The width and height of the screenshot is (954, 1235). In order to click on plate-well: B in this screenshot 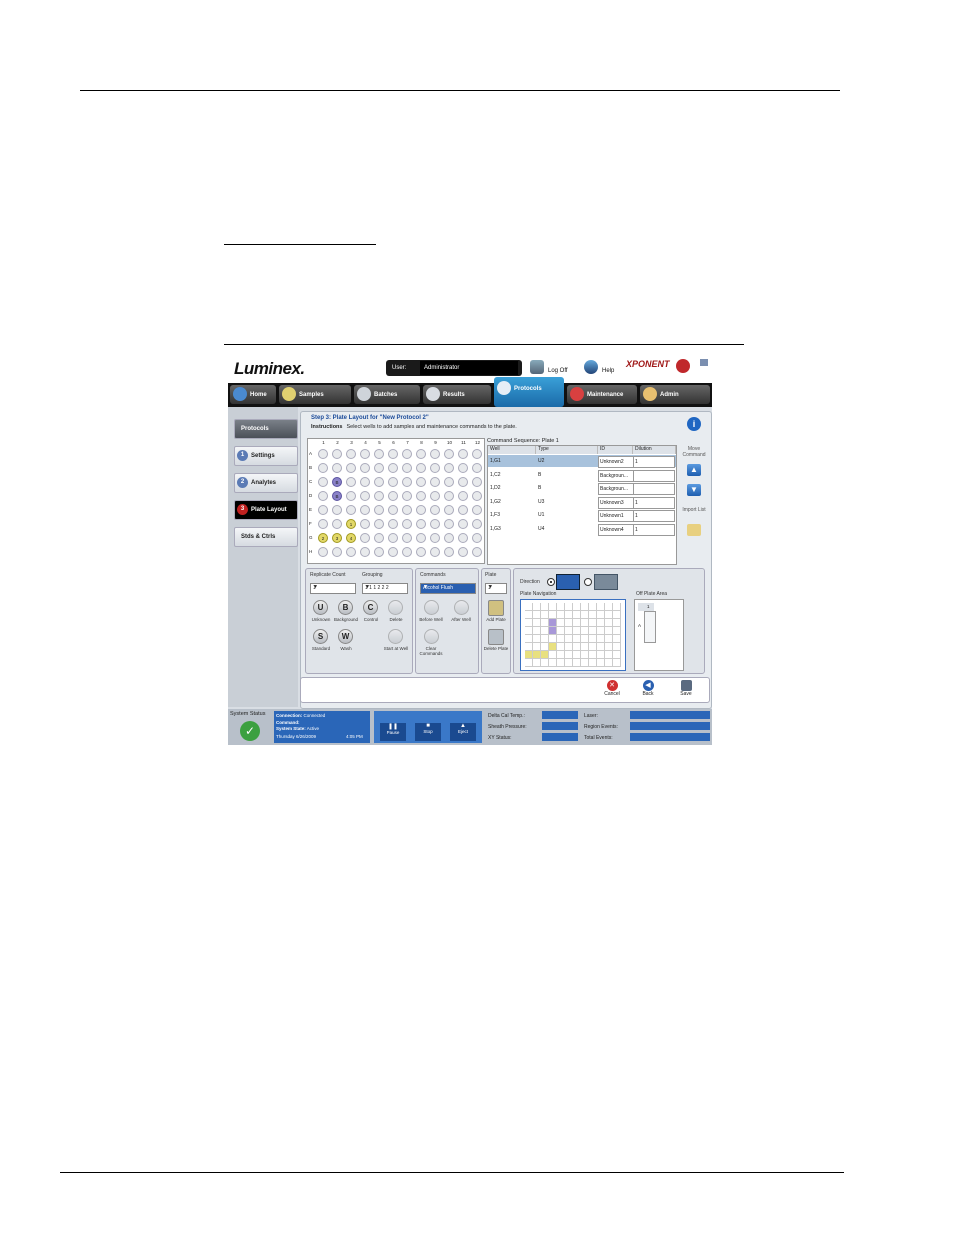, I will do `click(337, 496)`.